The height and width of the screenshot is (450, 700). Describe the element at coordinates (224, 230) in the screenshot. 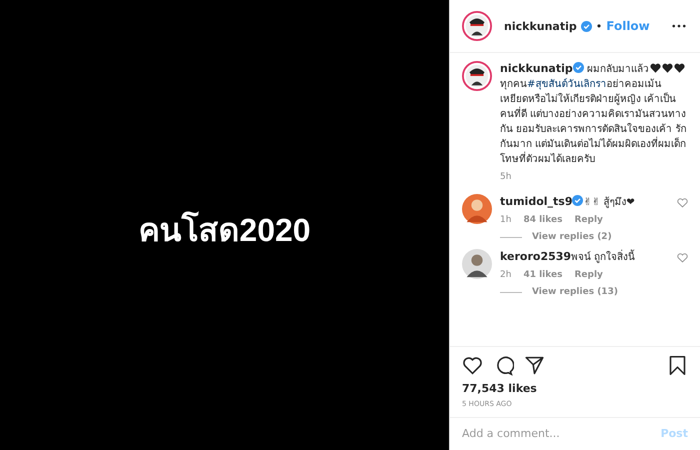

I see `post-image-text: คนโสด2020` at that location.